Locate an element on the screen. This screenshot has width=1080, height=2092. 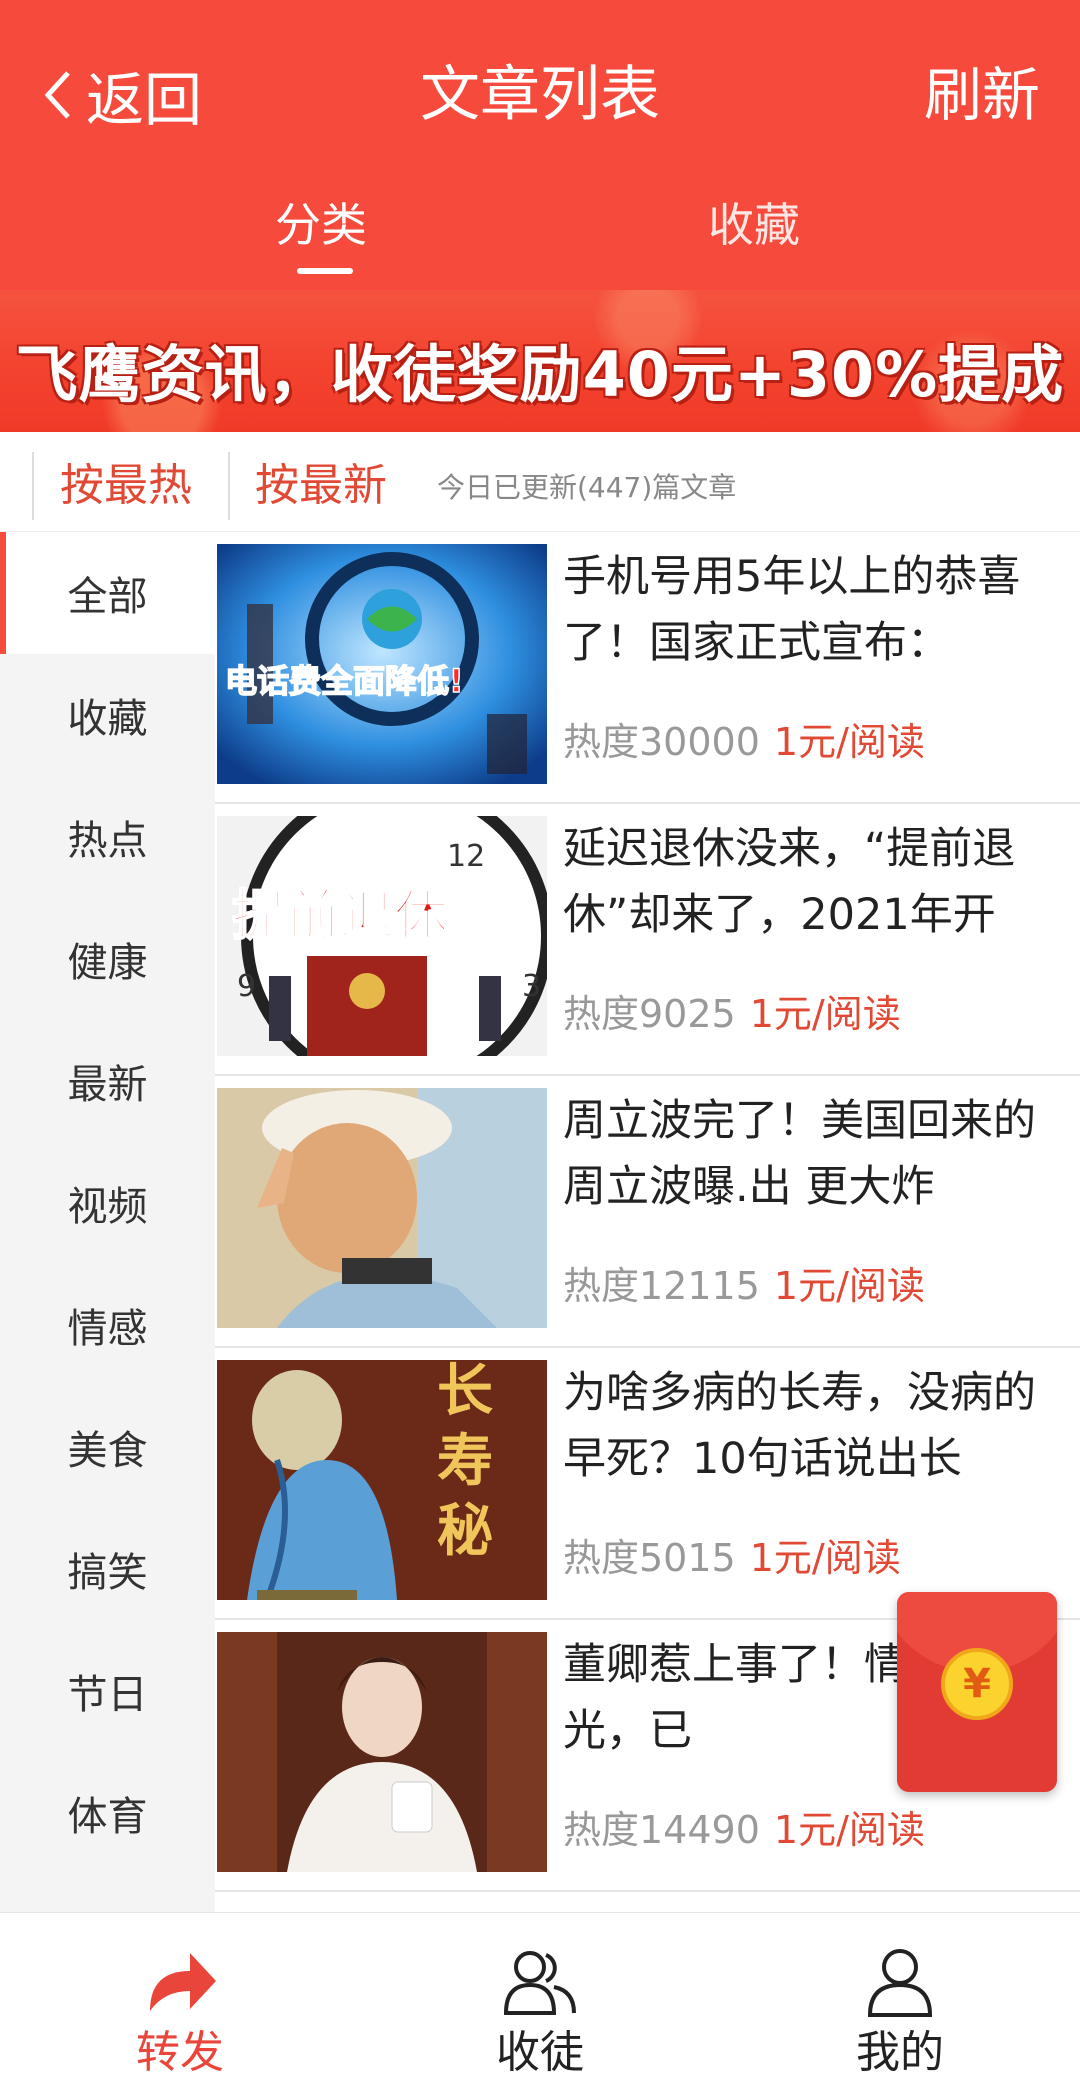
sidebar-item-video: 视频 is located at coordinates (107, 1203).